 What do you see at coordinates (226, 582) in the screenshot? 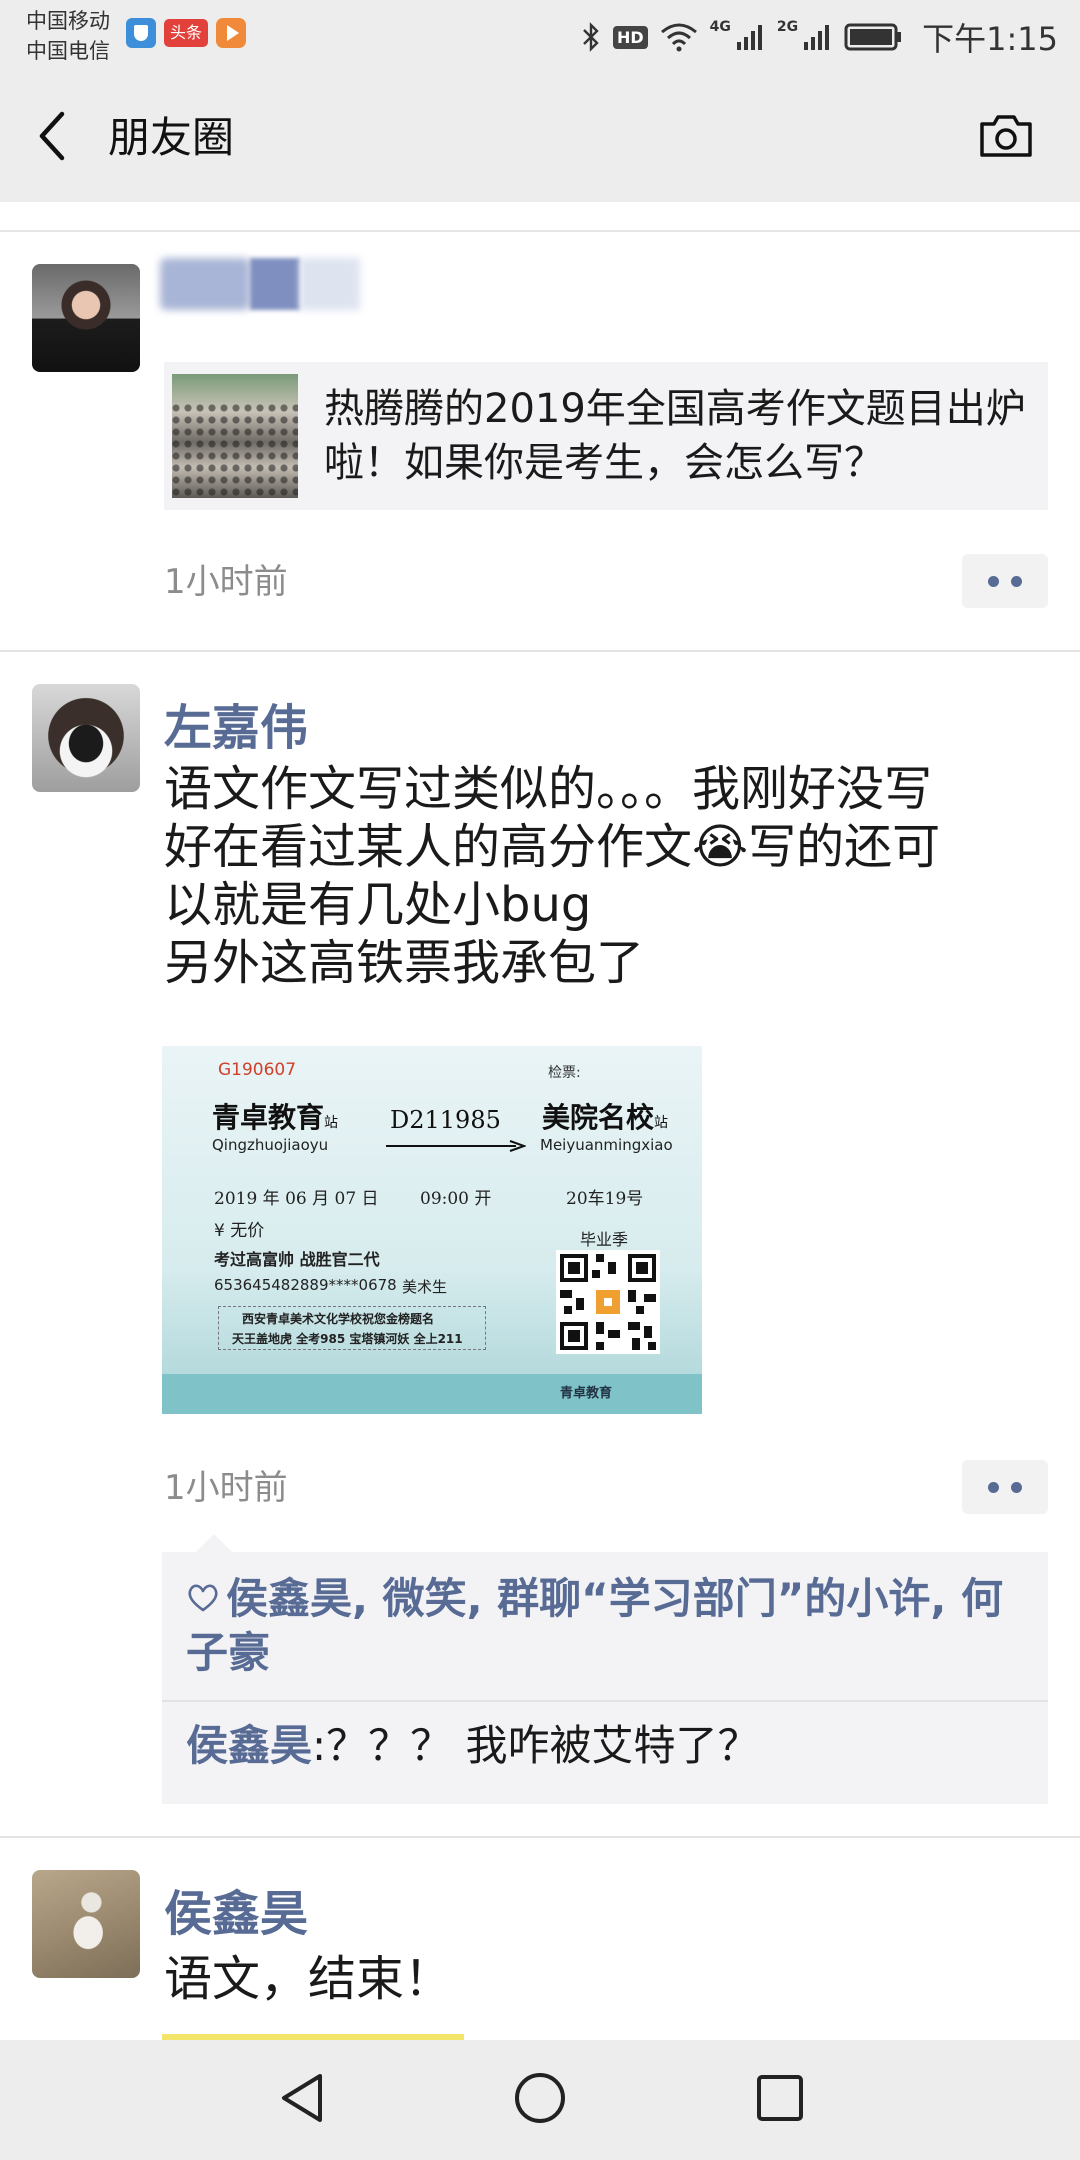
I see `post1-timestamp: 1小时前` at bounding box center [226, 582].